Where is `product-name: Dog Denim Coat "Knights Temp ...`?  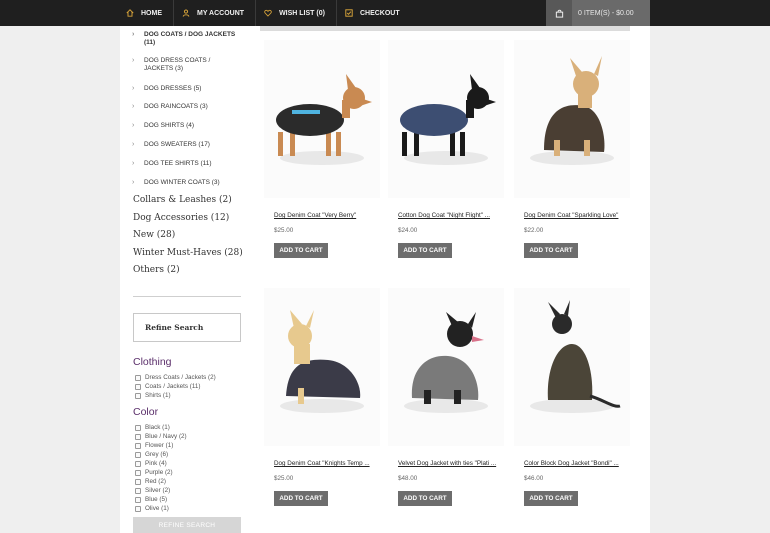
product-name: Dog Denim Coat "Knights Temp ... is located at coordinates (322, 463).